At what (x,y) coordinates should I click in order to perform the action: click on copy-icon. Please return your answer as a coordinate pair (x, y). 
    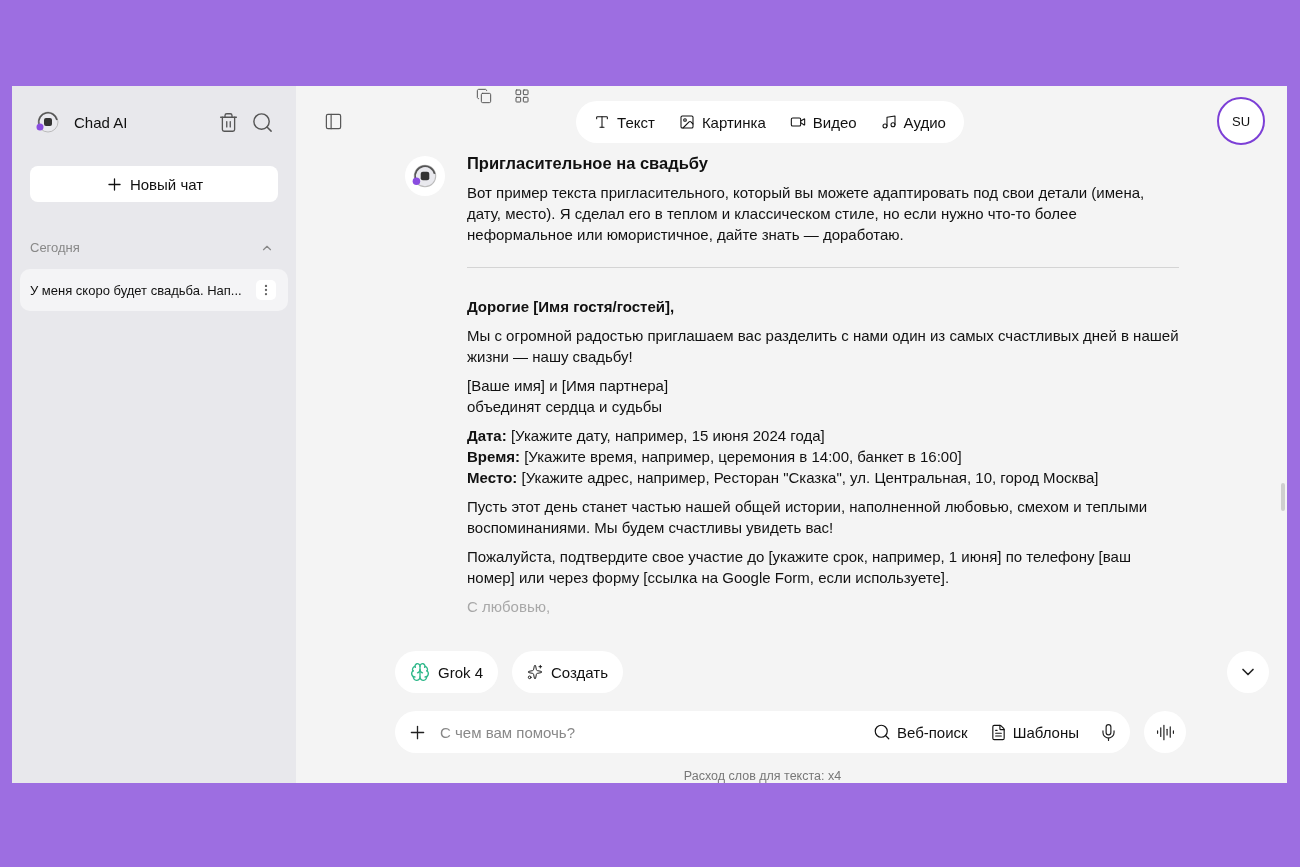
    Looking at the image, I should click on (484, 96).